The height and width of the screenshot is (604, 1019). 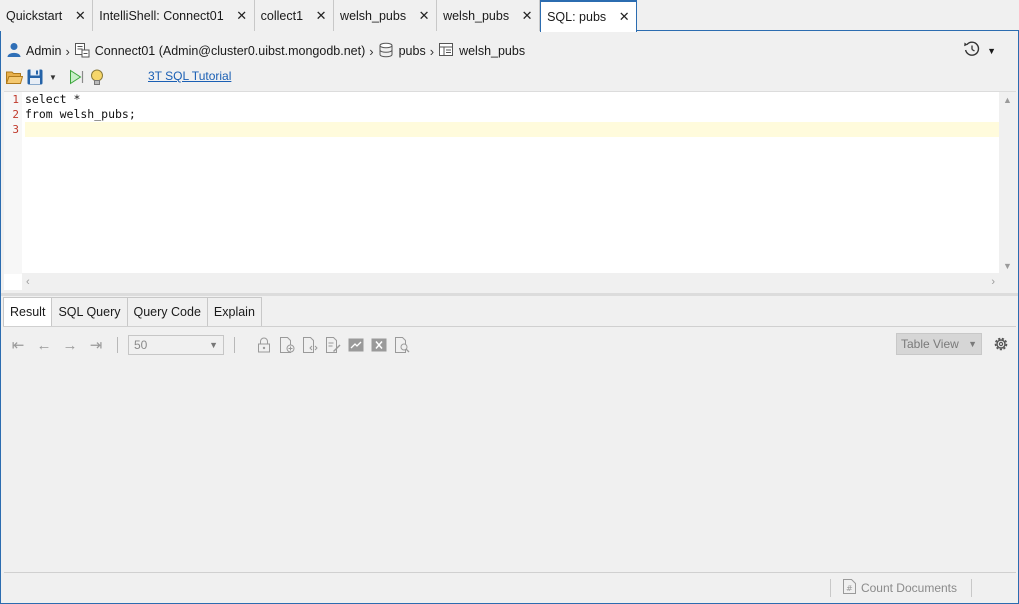 I want to click on sql-tutorial-link: 3T SQL Tutorial, so click(x=189, y=76).